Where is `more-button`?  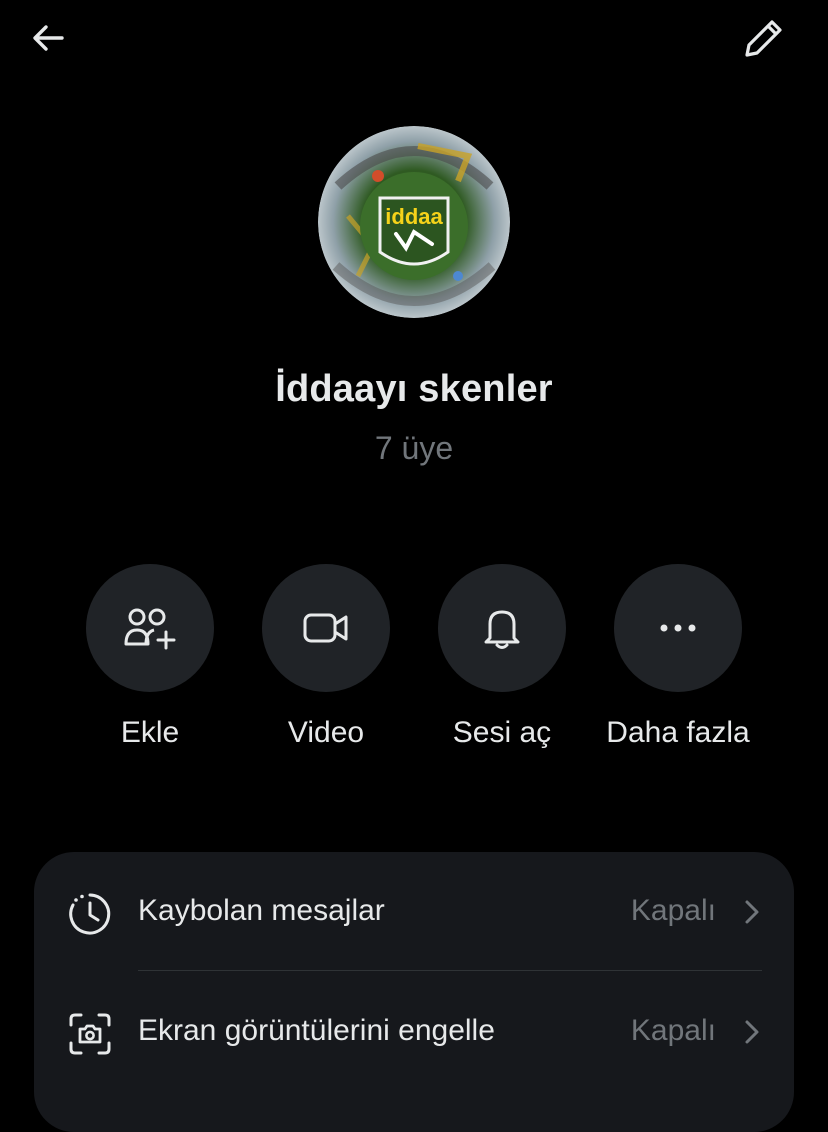 more-button is located at coordinates (678, 628).